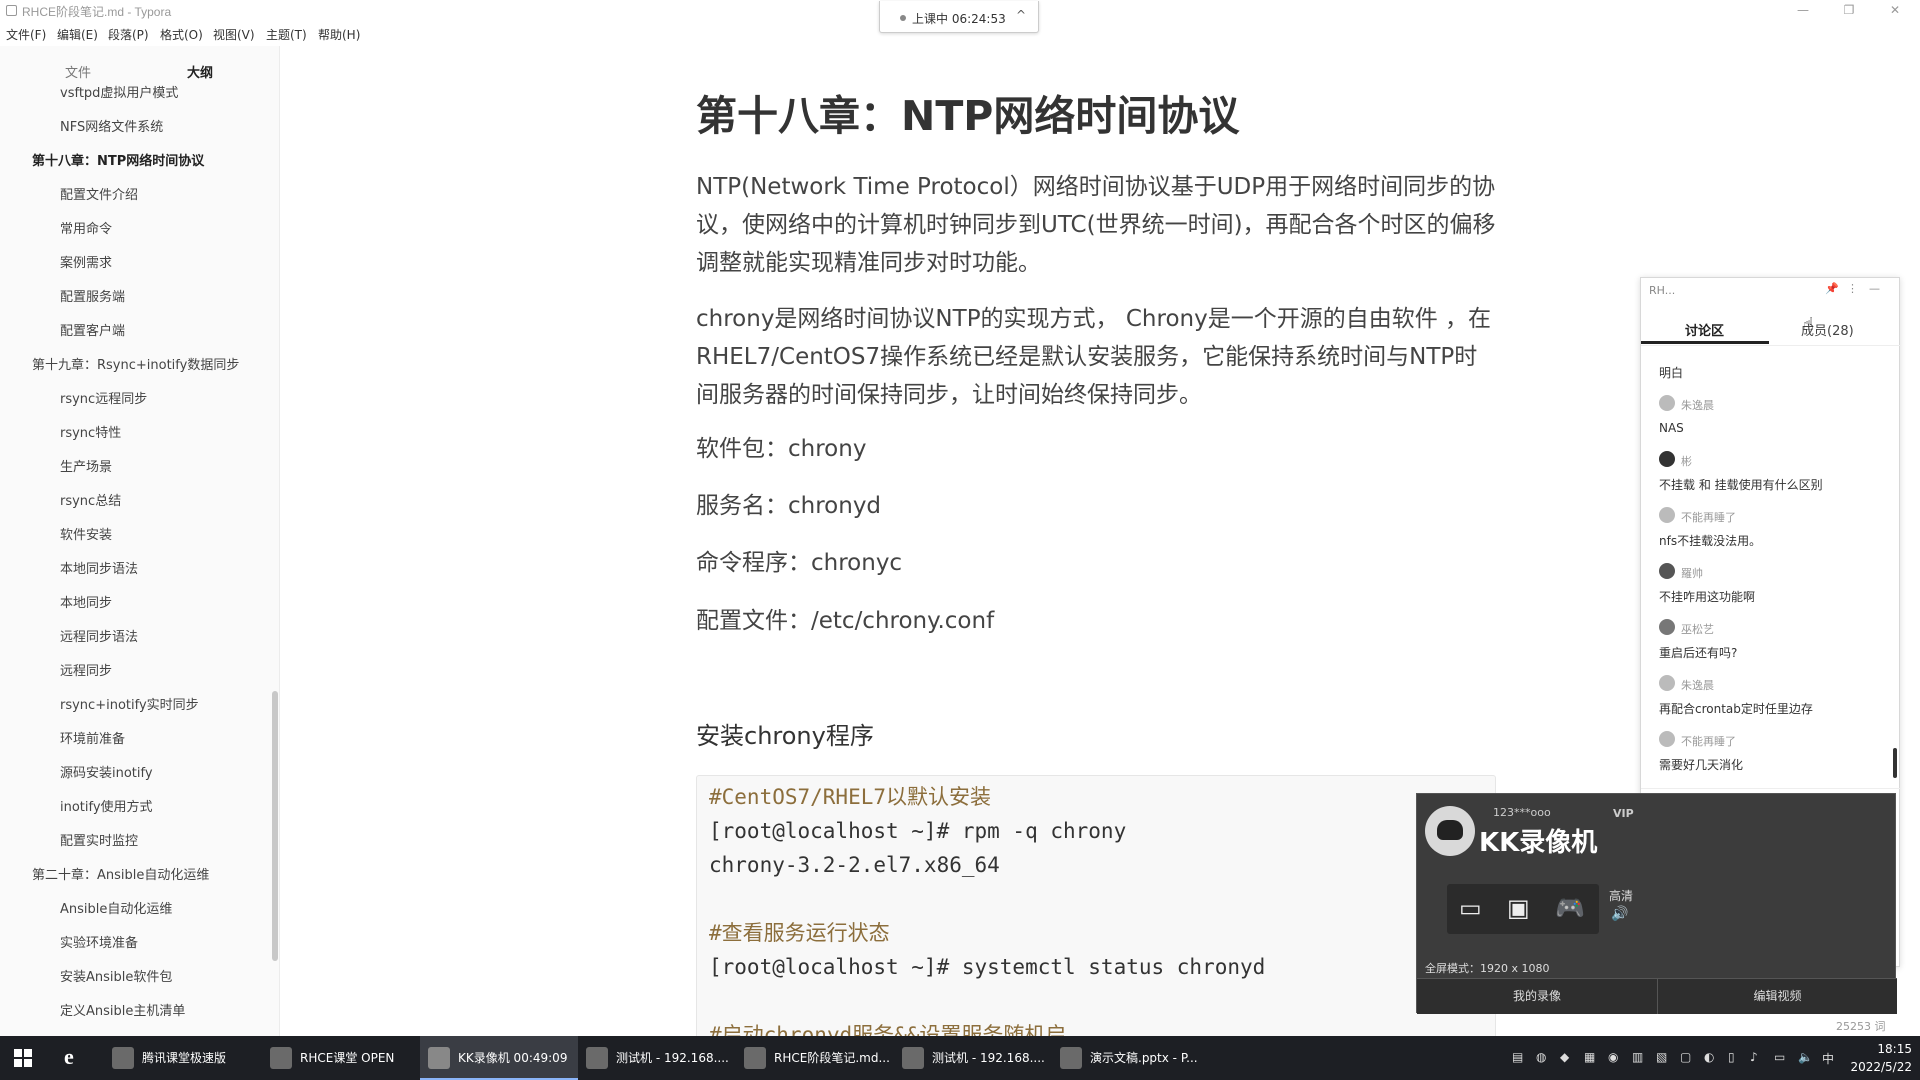  I want to click on outline-item: 配置服务端, so click(92, 295).